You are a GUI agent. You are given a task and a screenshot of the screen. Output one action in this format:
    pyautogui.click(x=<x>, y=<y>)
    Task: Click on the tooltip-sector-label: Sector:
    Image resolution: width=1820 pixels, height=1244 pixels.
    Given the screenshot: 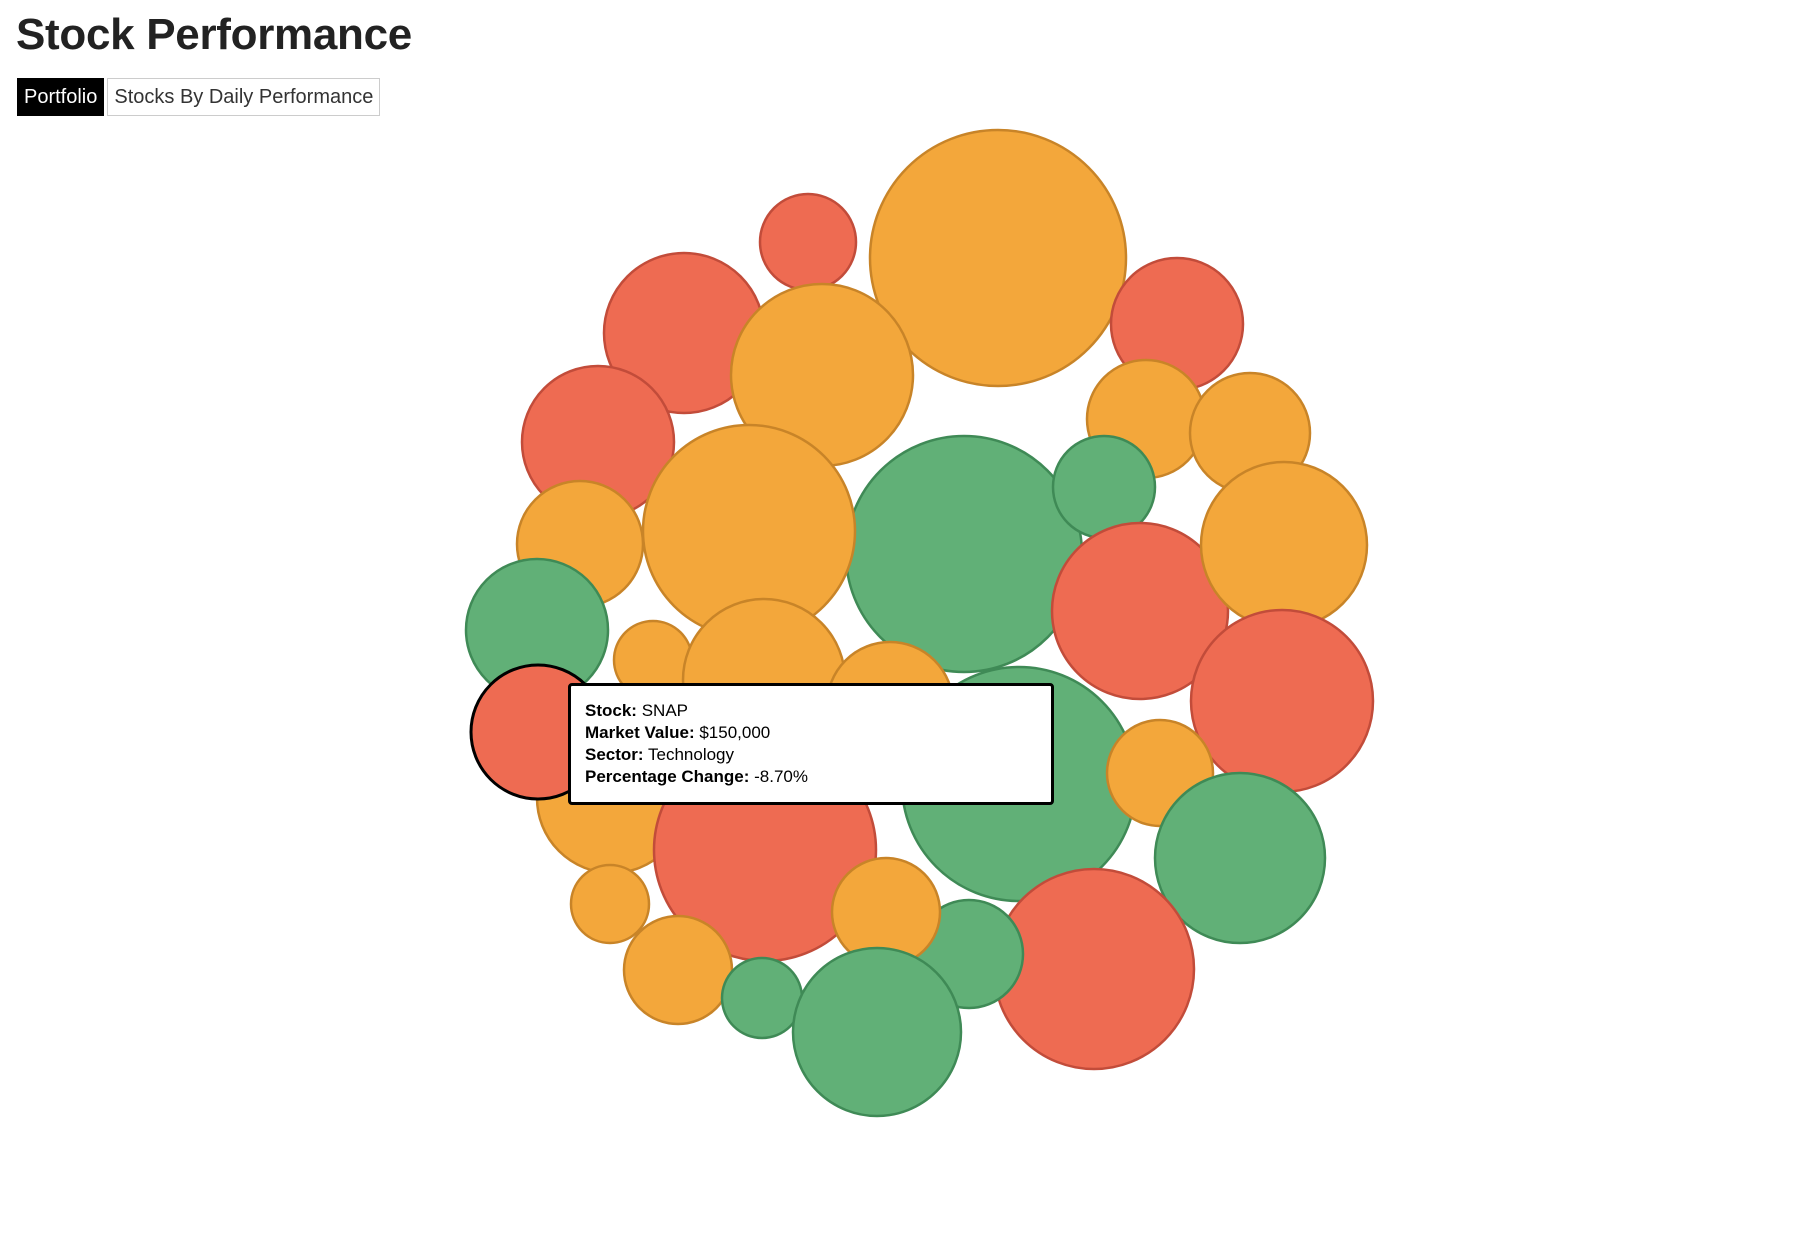 What is the action you would take?
    pyautogui.click(x=614, y=754)
    